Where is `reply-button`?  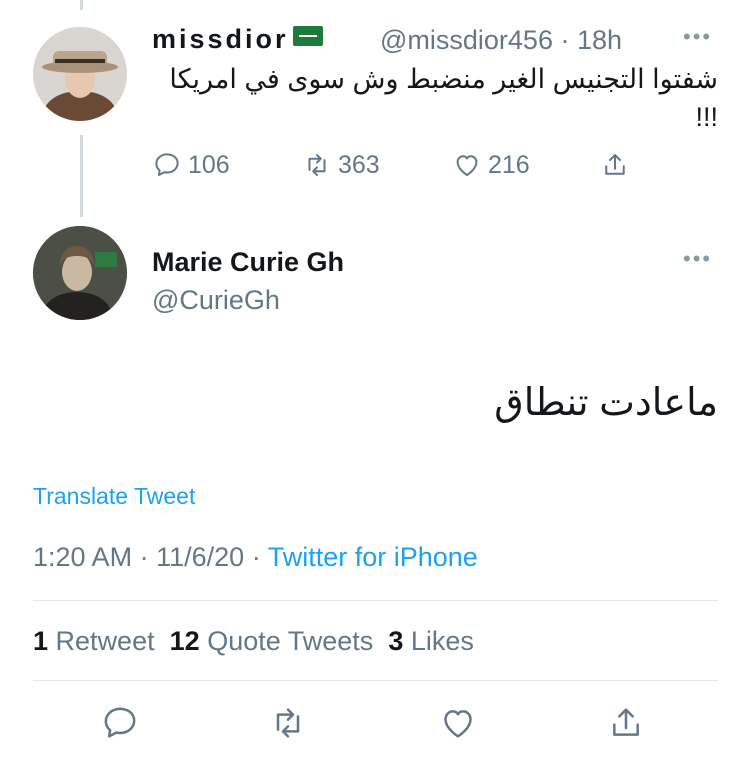 reply-button is located at coordinates (120, 723).